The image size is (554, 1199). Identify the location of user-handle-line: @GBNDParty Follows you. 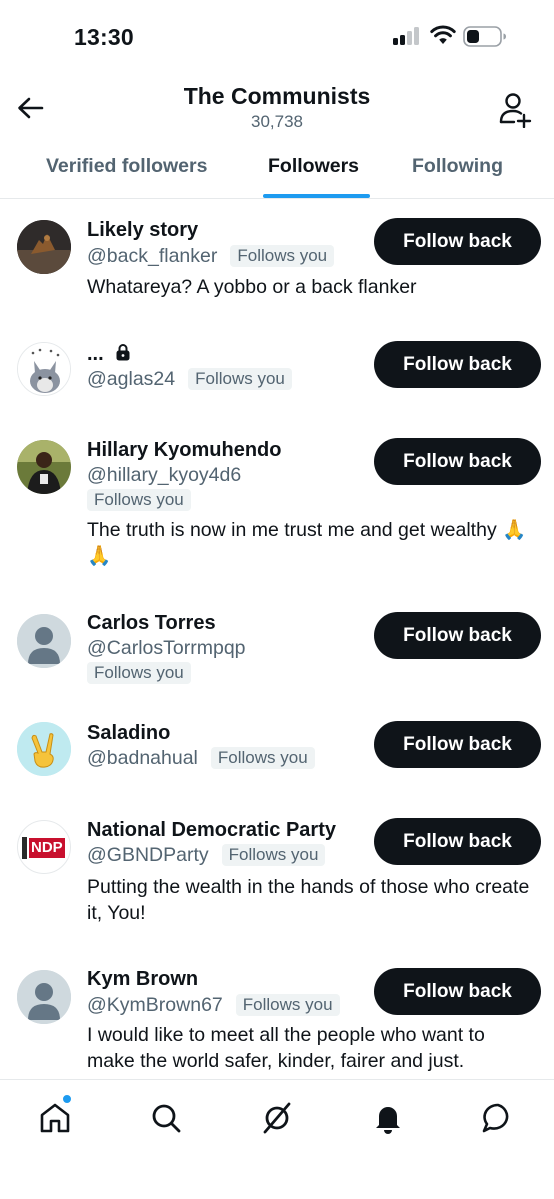
(206, 855).